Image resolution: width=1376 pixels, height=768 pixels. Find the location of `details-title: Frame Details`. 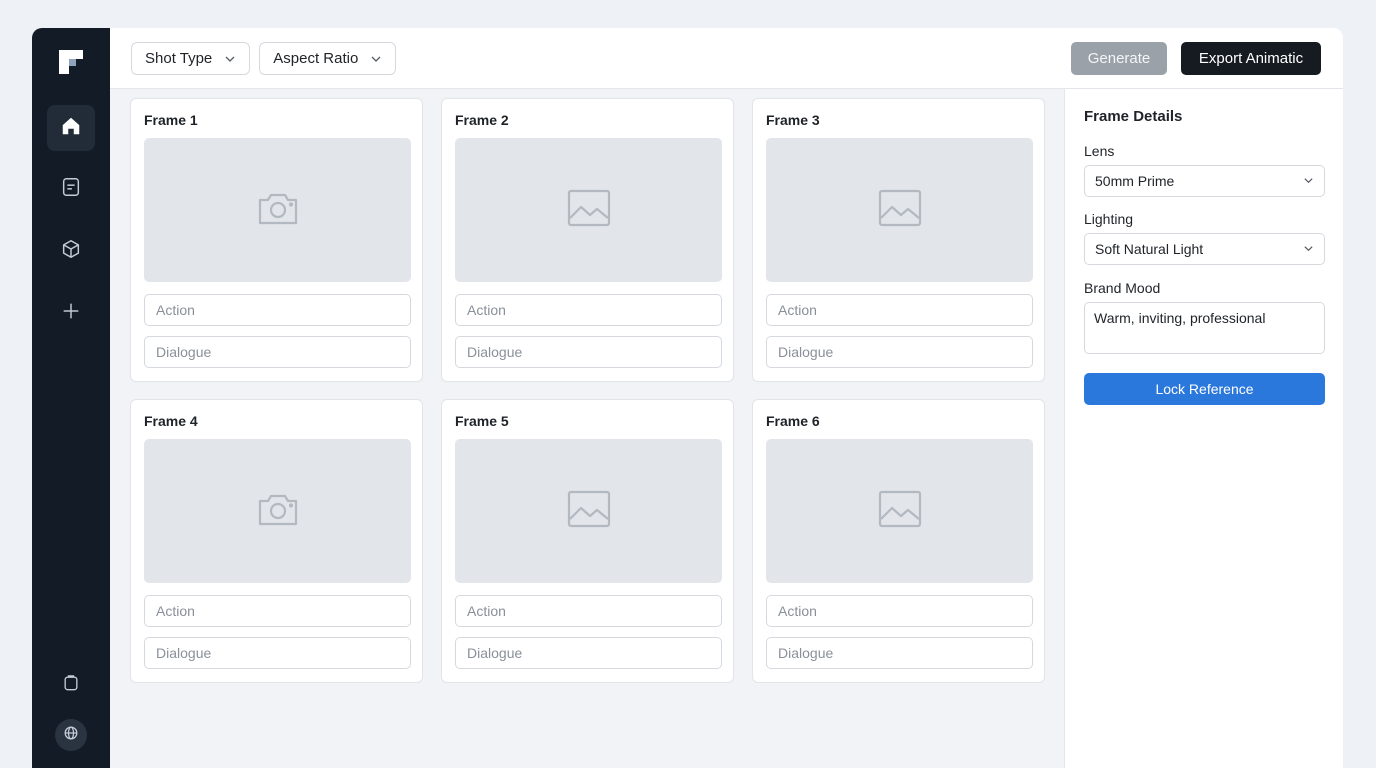

details-title: Frame Details is located at coordinates (1133, 116).